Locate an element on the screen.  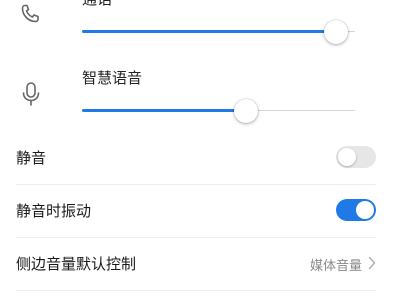
smart-voice-volume-slider is located at coordinates (218, 111).